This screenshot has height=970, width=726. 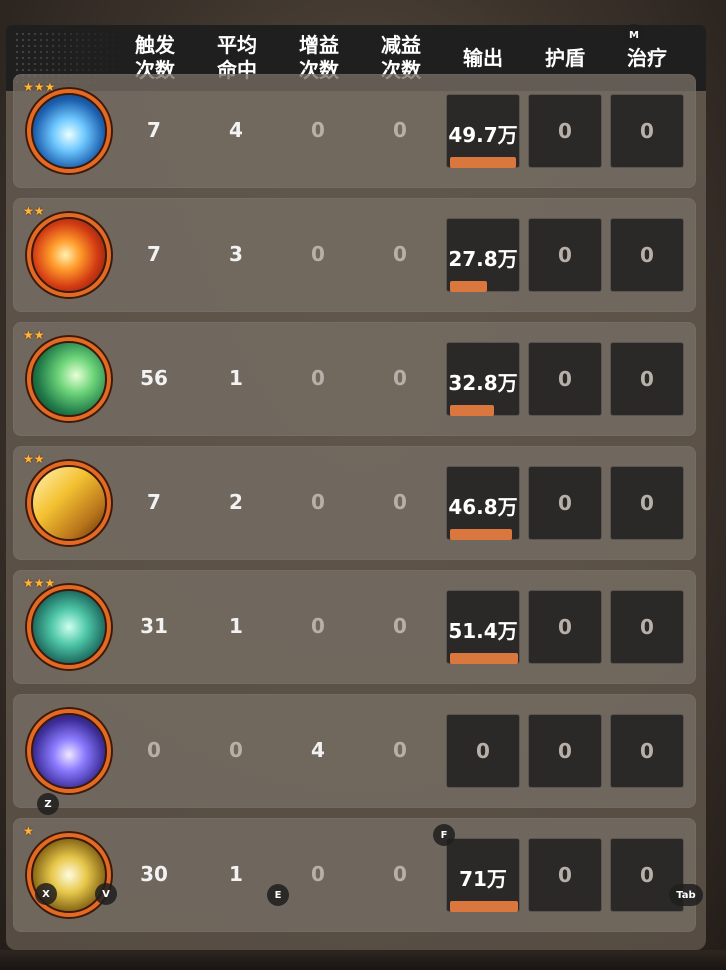 What do you see at coordinates (278, 895) in the screenshot?
I see `keybind-e-badge: E` at bounding box center [278, 895].